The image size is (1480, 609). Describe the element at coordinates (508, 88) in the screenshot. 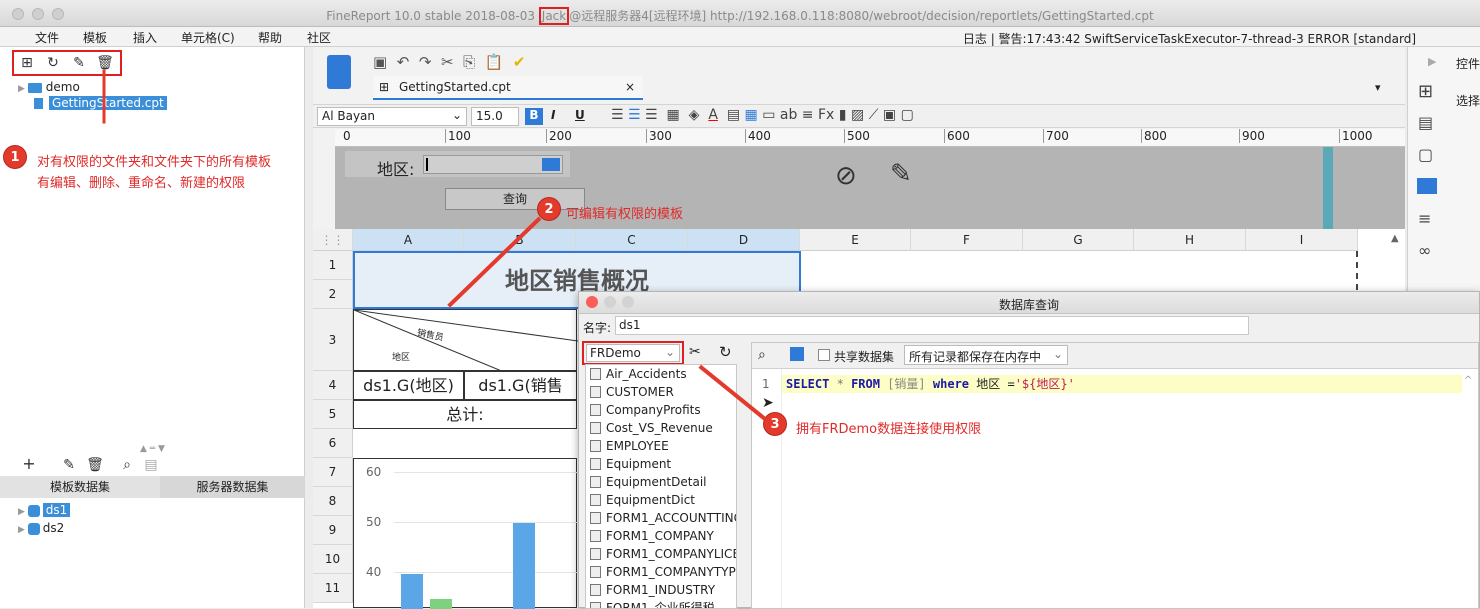

I see `template-tab: ⊞ GettingStarted.cpt ×` at that location.